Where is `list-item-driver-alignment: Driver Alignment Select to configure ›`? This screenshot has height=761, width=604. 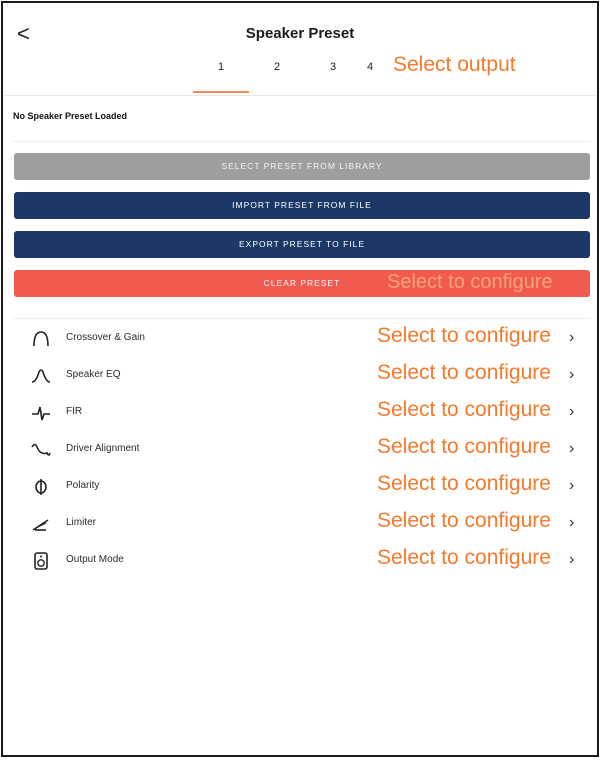
list-item-driver-alignment: Driver Alignment Select to configure › is located at coordinates (300, 450).